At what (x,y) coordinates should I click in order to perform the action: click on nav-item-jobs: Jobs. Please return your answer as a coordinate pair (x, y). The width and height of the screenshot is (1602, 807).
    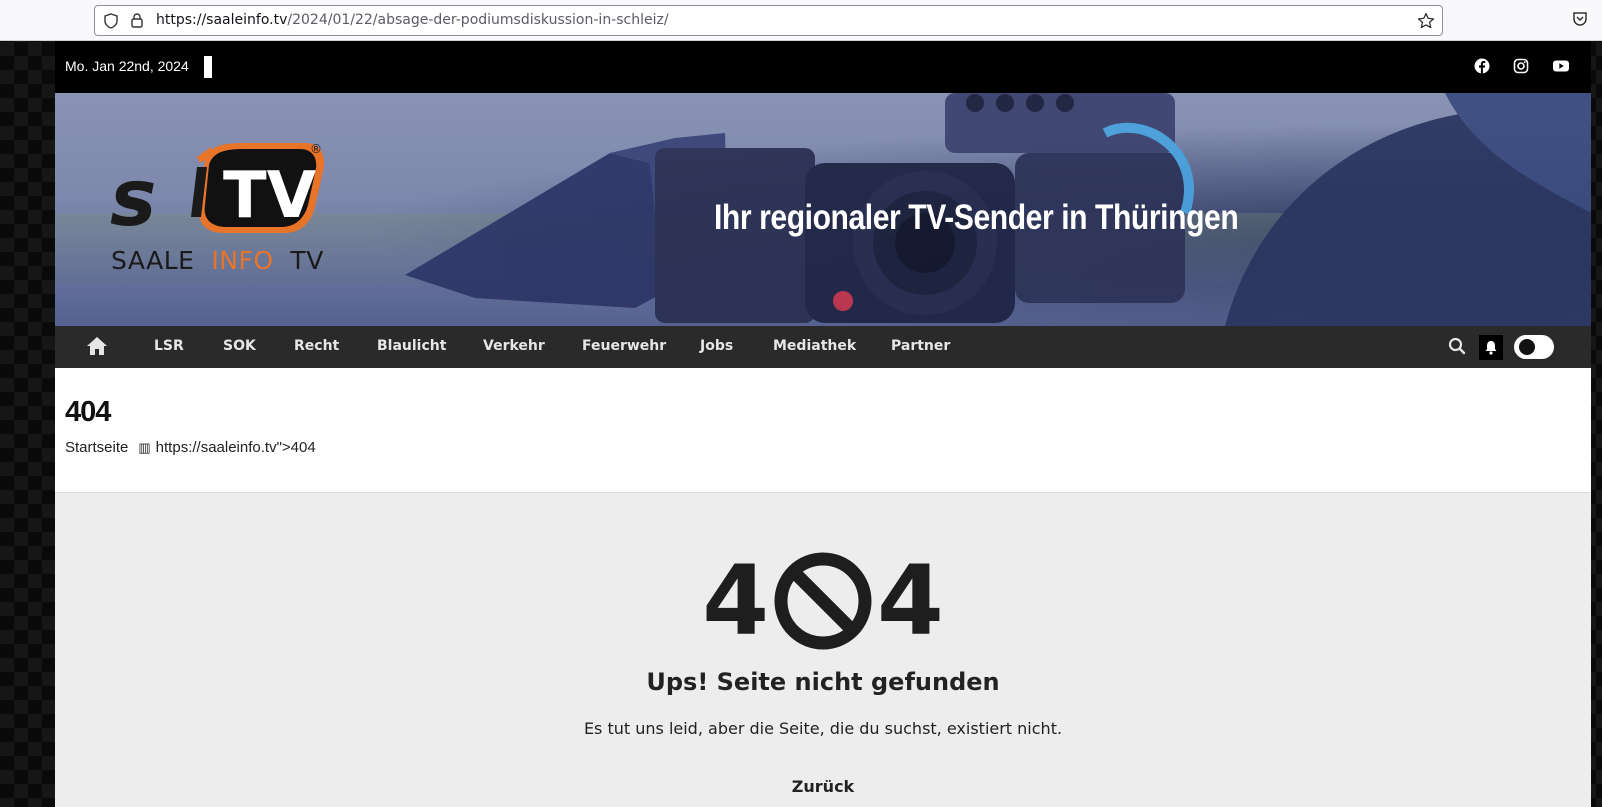
    Looking at the image, I should click on (716, 346).